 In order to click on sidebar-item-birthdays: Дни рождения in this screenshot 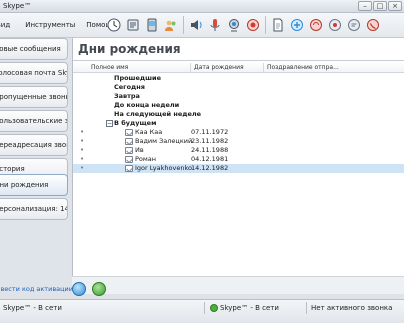, I will do `click(34, 185)`.